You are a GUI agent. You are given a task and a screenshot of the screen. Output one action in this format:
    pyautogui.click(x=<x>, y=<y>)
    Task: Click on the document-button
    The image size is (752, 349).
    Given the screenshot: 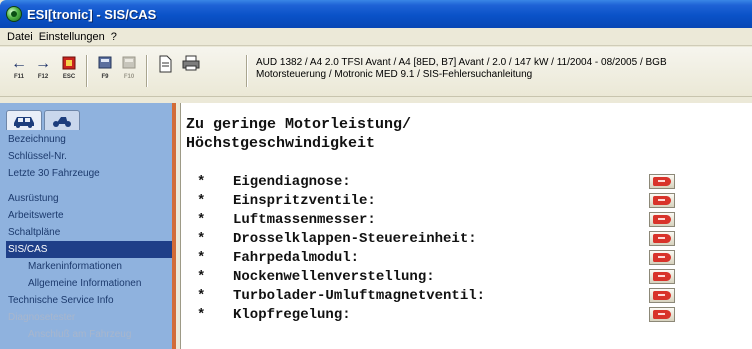 What is the action you would take?
    pyautogui.click(x=165, y=70)
    